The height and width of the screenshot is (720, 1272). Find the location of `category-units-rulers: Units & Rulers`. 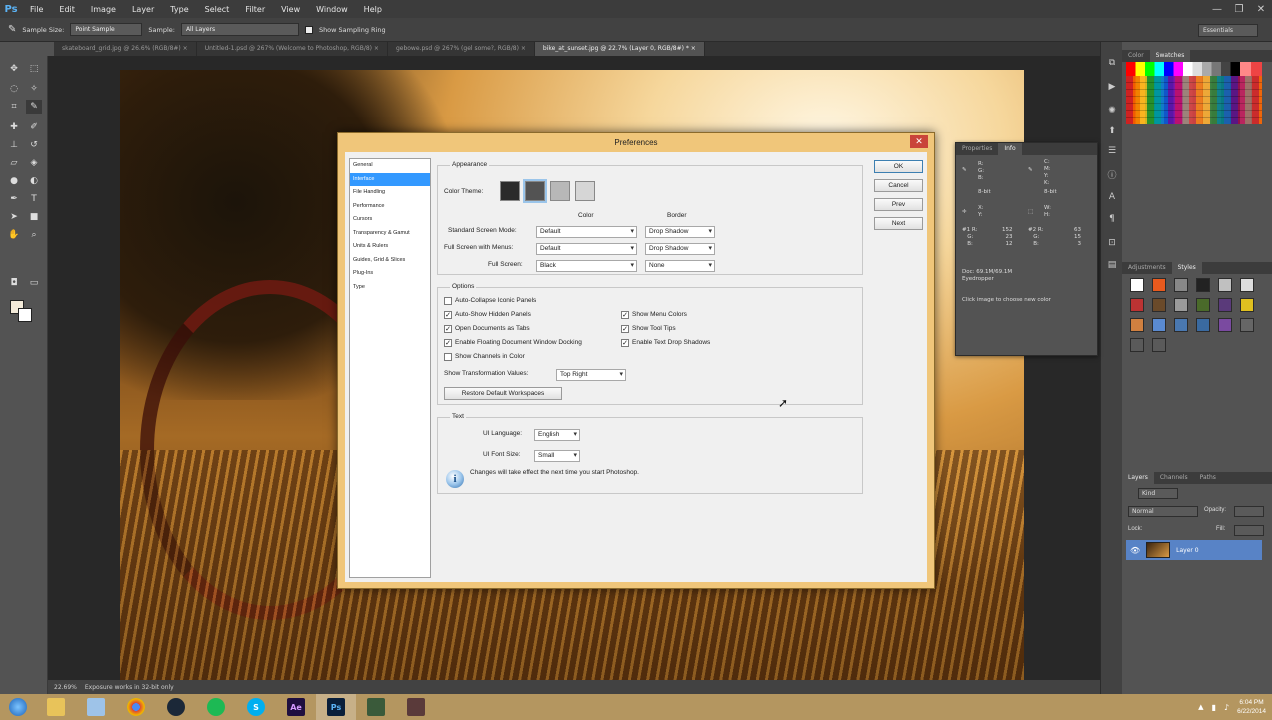

category-units-rulers: Units & Rulers is located at coordinates (390, 247).